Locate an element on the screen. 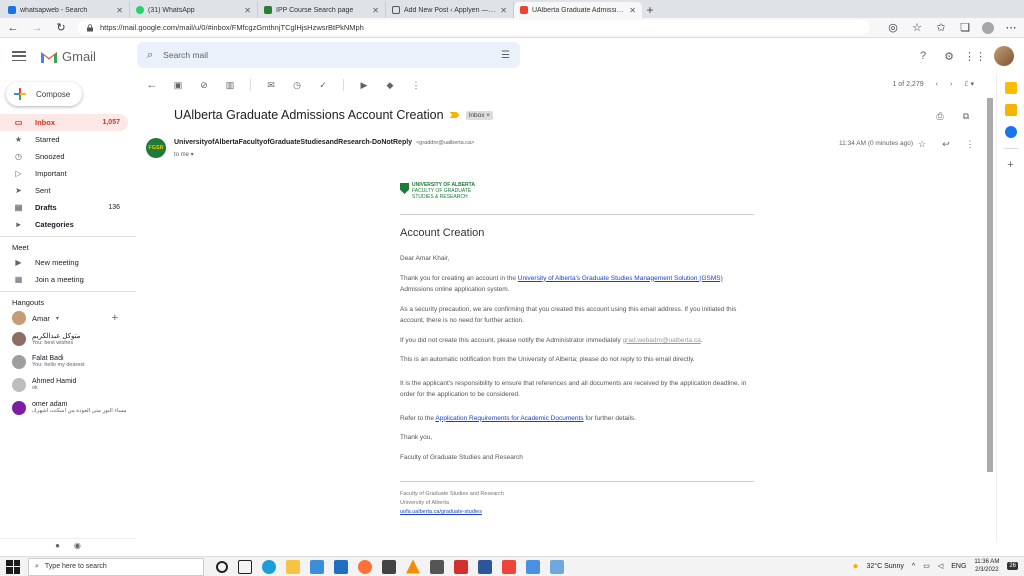  recipients-toggle: to me ▾ is located at coordinates (184, 154).